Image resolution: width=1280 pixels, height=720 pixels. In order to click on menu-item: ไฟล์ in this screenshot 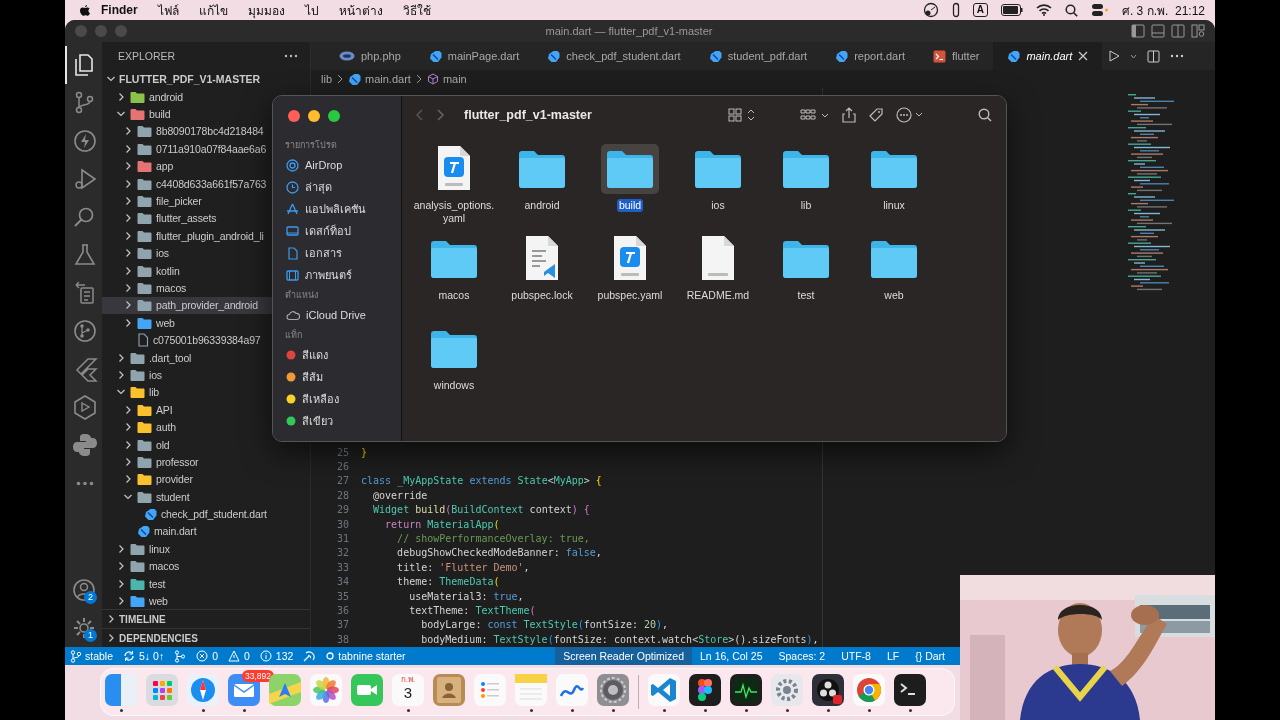, I will do `click(168, 10)`.